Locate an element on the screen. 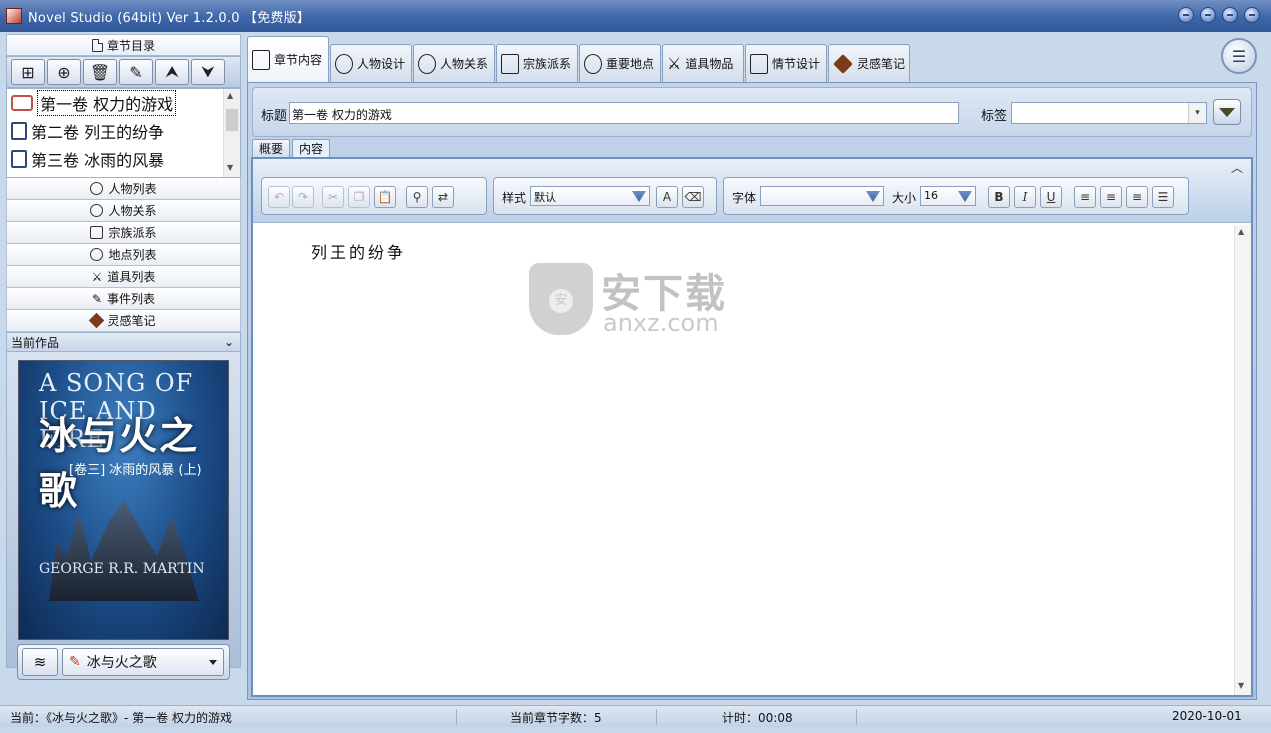 The height and width of the screenshot is (733, 1271). italic-button: I is located at coordinates (1025, 197).